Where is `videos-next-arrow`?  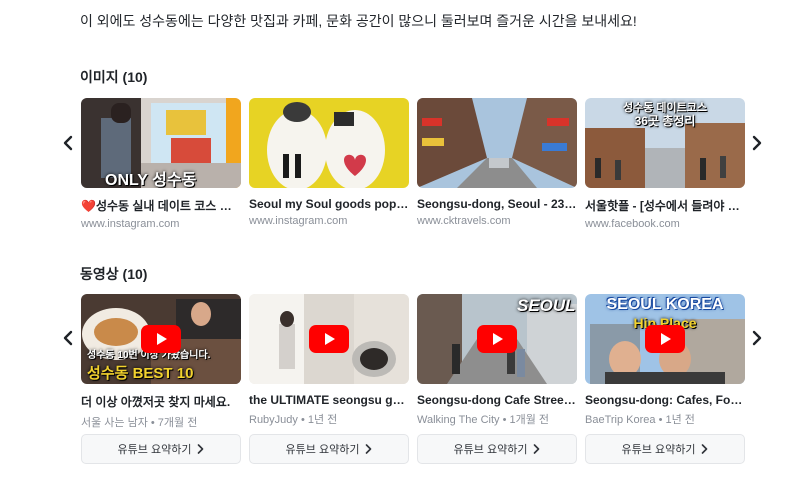 videos-next-arrow is located at coordinates (757, 338).